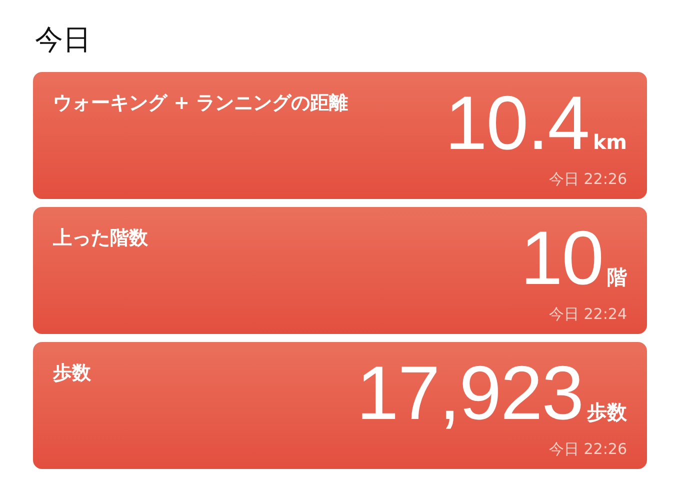 The width and height of the screenshot is (680, 483). Describe the element at coordinates (588, 314) in the screenshot. I see `timestamp: 今日 22:24` at that location.